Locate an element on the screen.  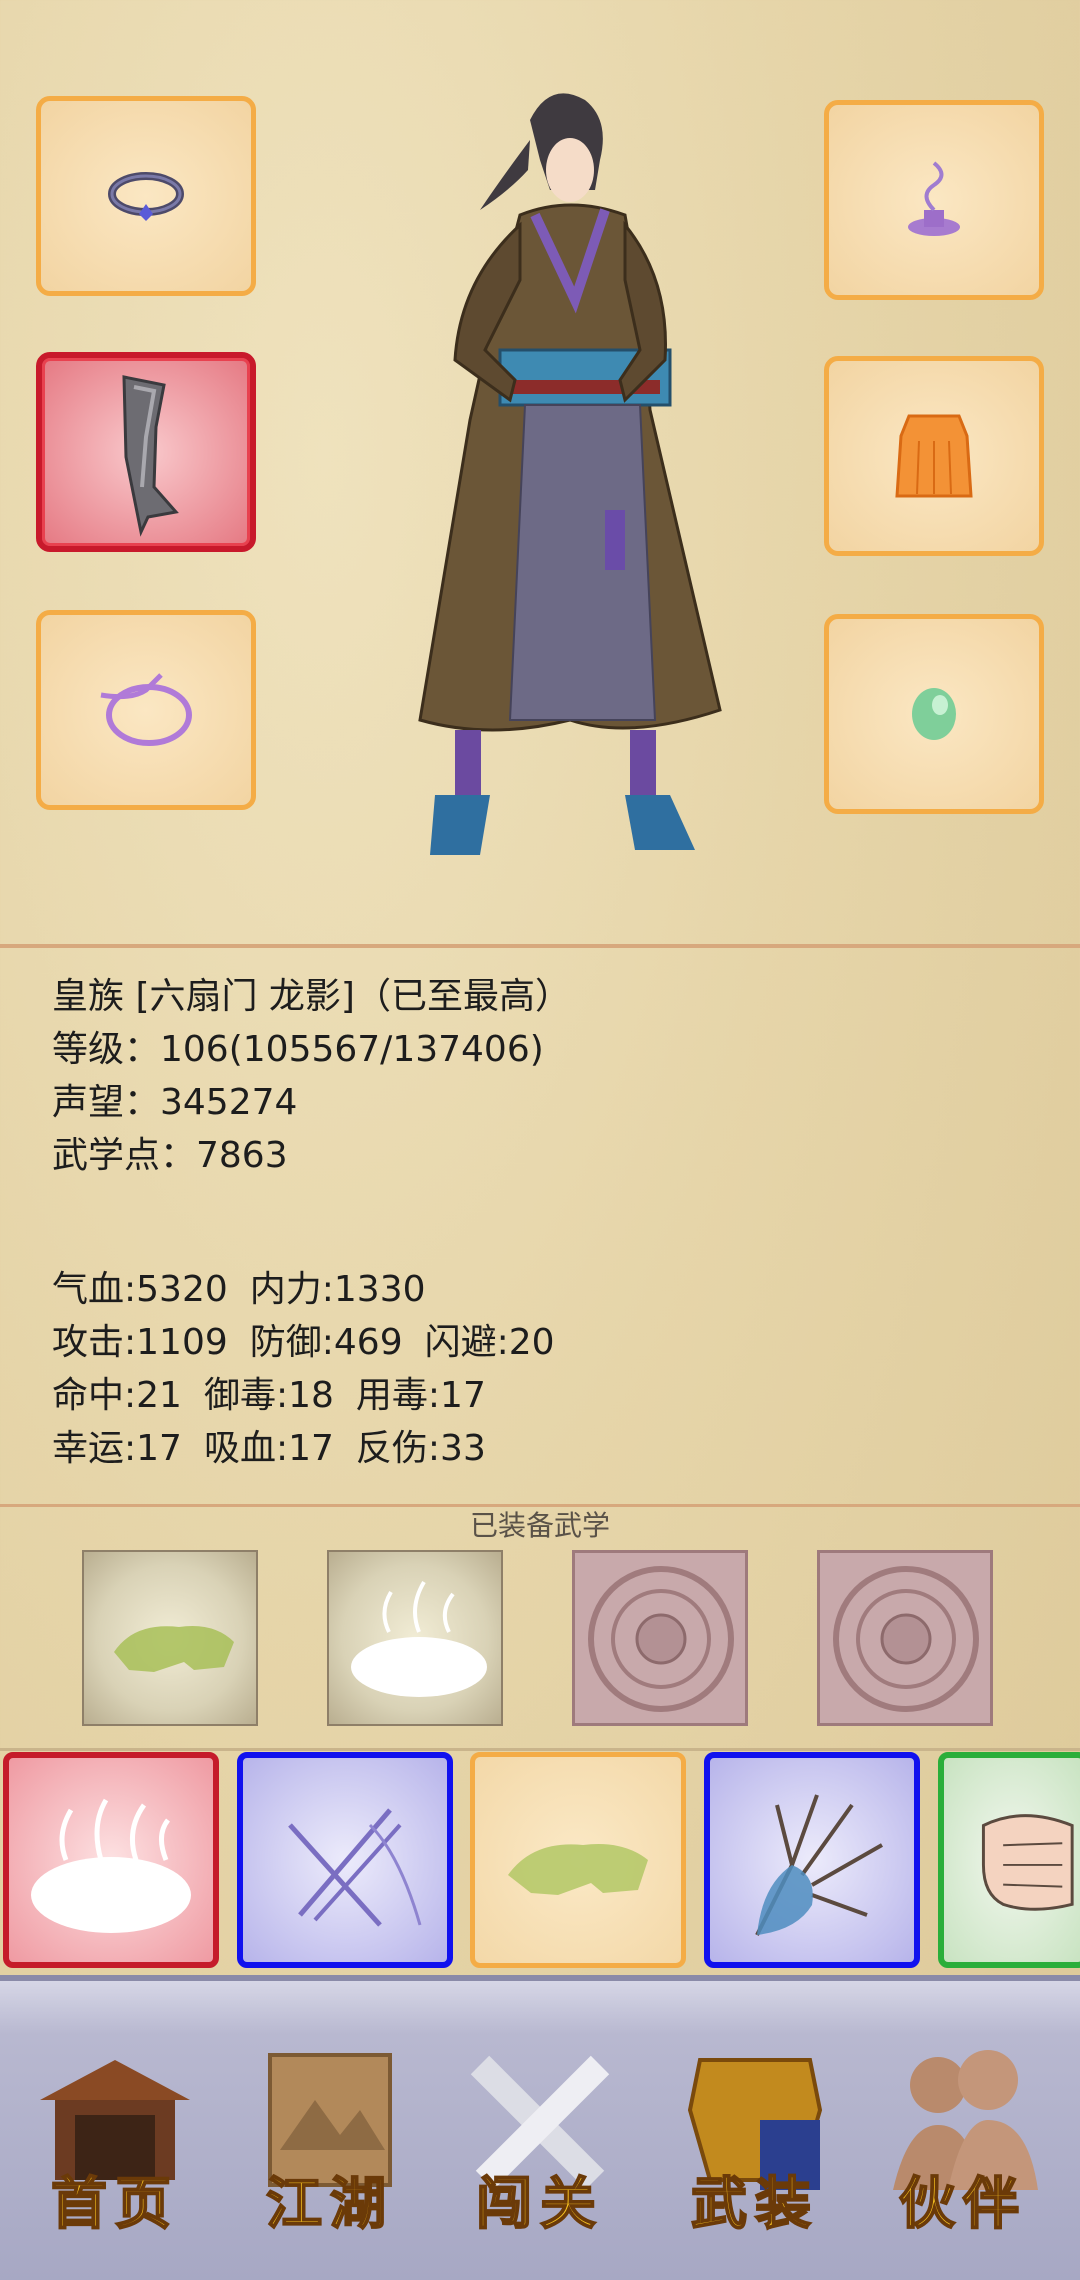
nav-equip-label: 武装 is located at coordinates (754, 2204).